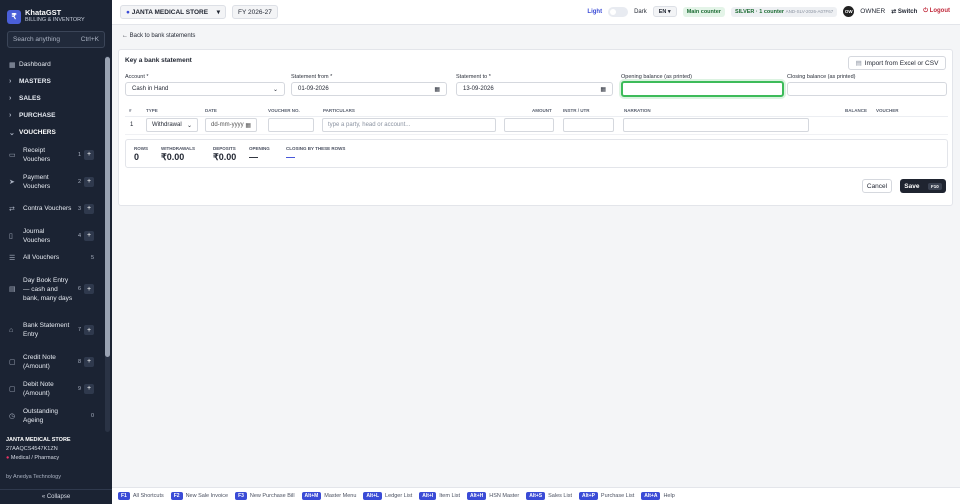  What do you see at coordinates (702, 89) in the screenshot?
I see `opening-balance-input` at bounding box center [702, 89].